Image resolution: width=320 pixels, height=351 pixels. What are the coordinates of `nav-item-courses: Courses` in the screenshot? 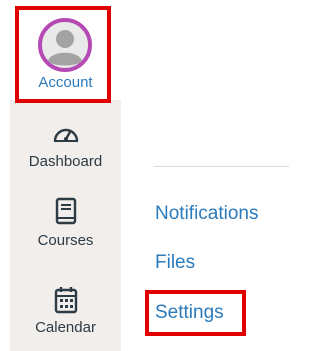 It's located at (65, 223).